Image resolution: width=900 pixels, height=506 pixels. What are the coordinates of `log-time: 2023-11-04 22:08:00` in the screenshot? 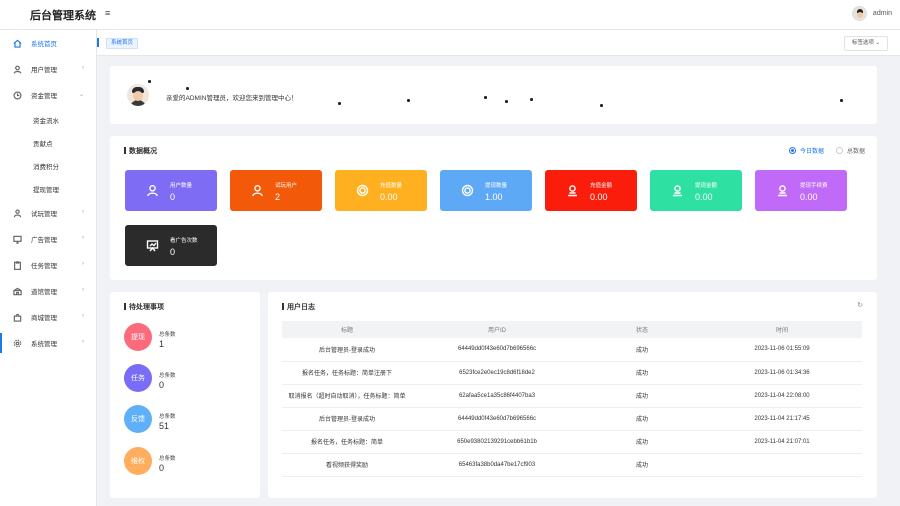 It's located at (782, 396).